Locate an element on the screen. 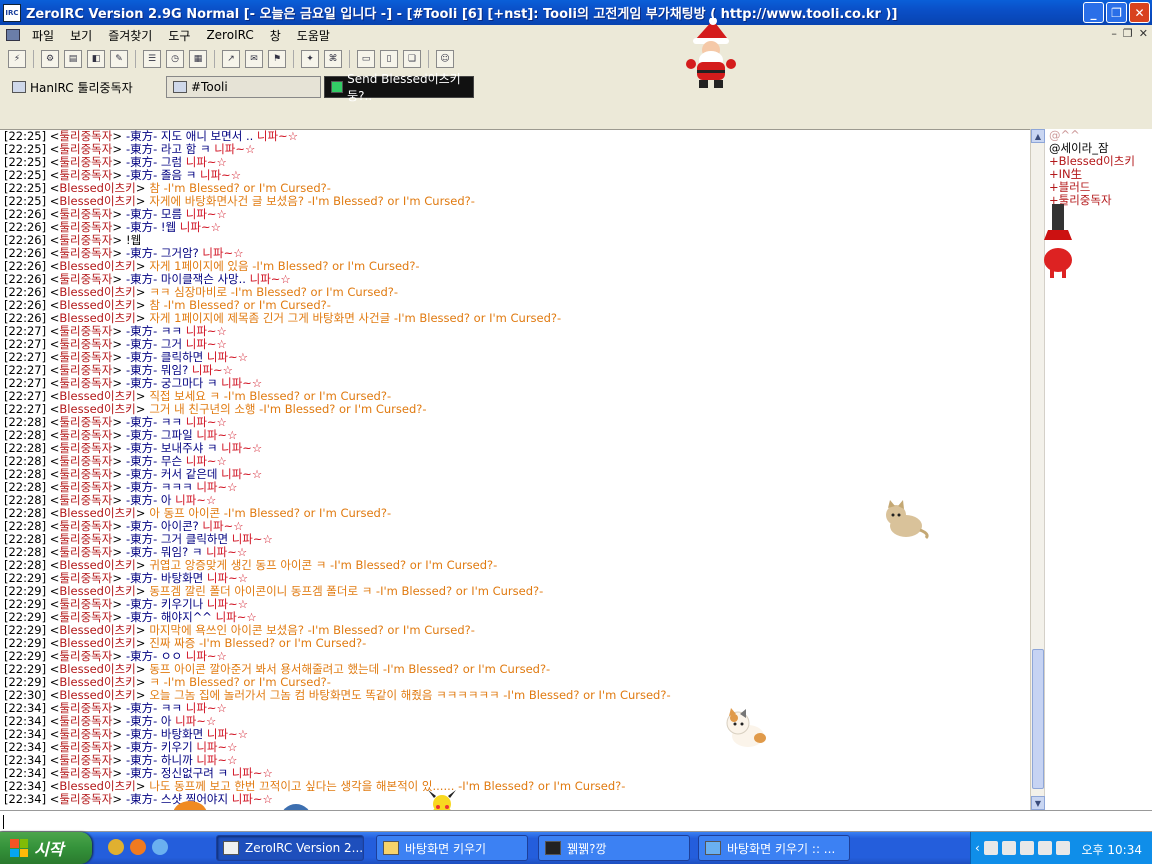 This screenshot has width=1152, height=864. scroll-down-arrow-icon: ▼ is located at coordinates (1038, 803).